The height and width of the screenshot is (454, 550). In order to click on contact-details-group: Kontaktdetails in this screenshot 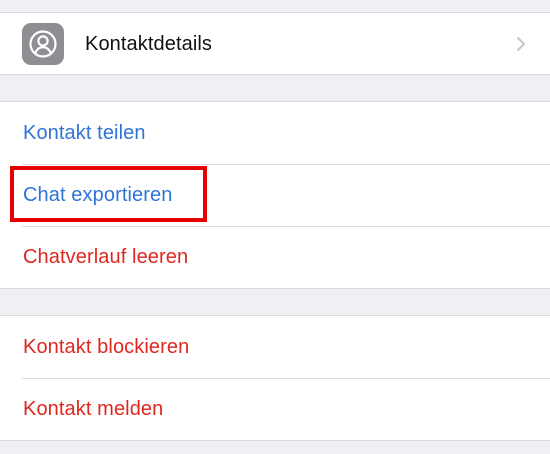, I will do `click(275, 43)`.